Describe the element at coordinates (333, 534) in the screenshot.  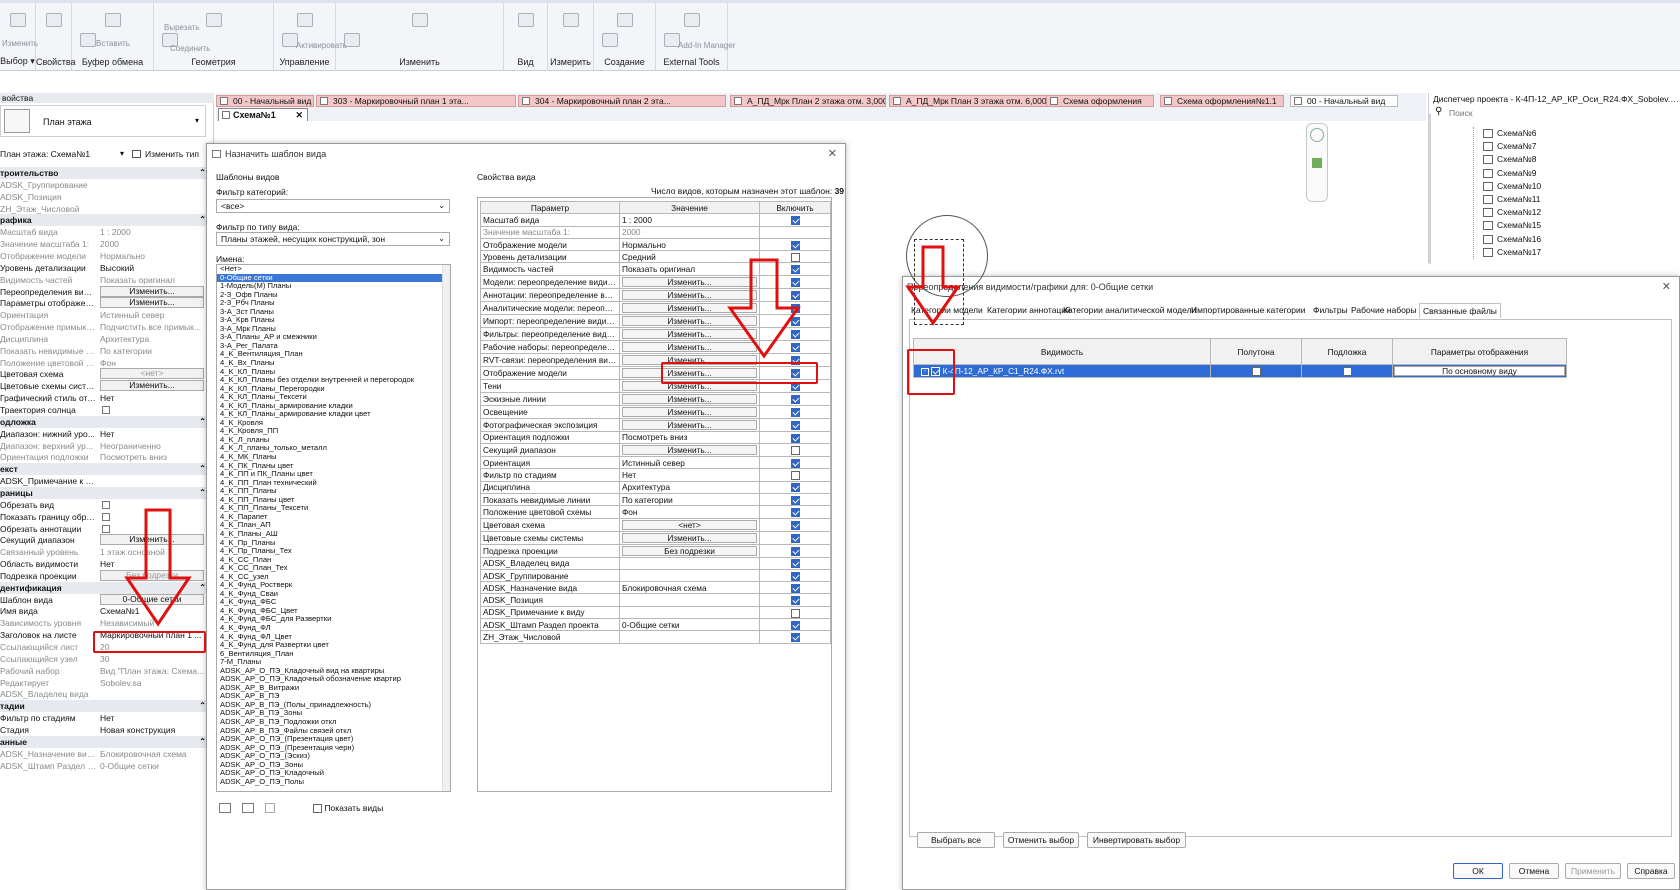
I see `template-list-item: 4_K_Планы_АШ` at that location.